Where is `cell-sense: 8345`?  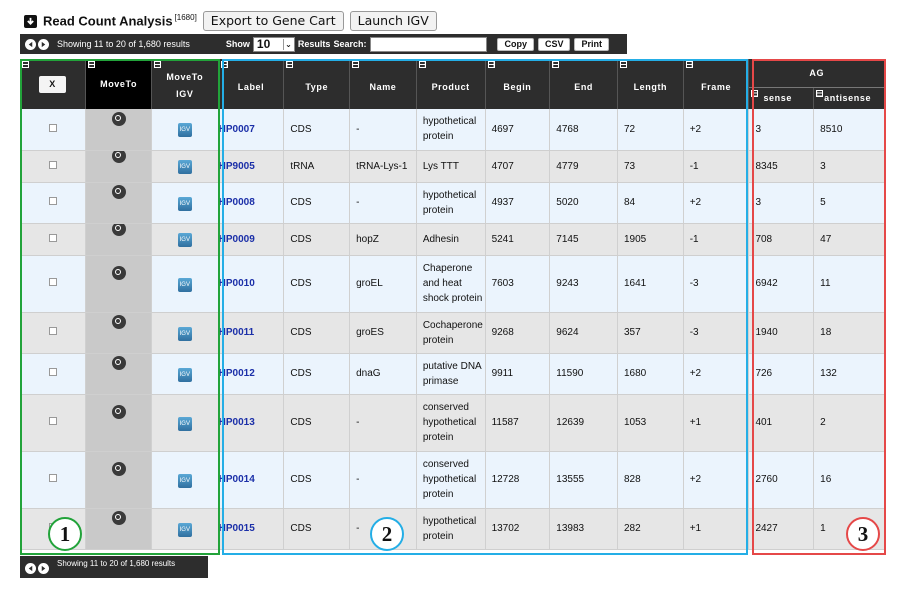 cell-sense: 8345 is located at coordinates (781, 166).